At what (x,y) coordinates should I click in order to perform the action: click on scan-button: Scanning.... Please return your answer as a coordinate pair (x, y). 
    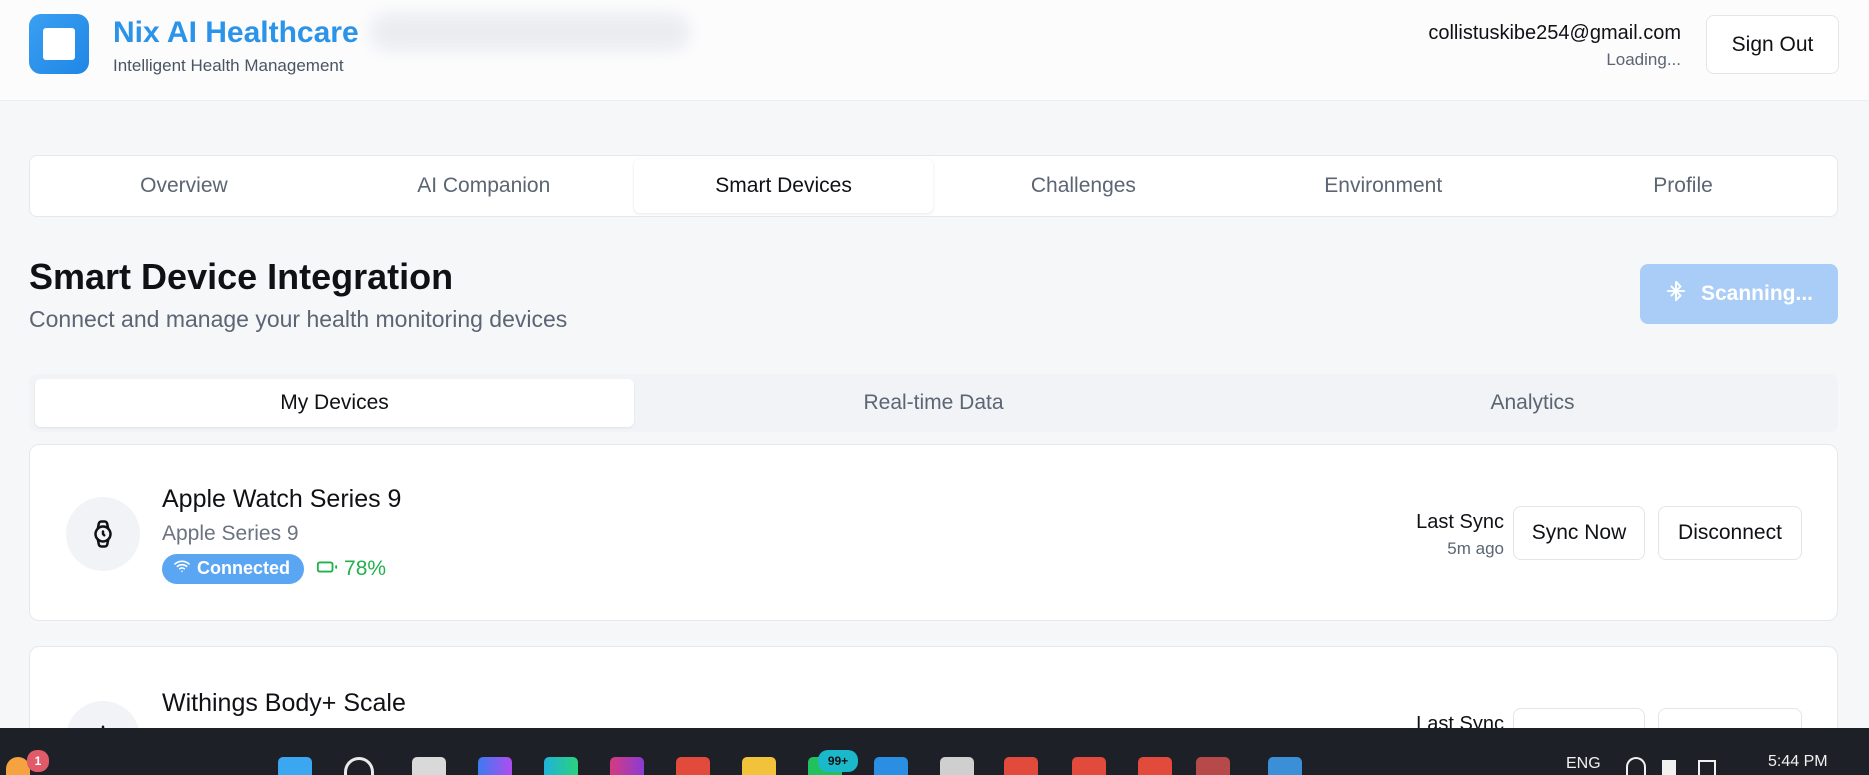
    Looking at the image, I should click on (1739, 294).